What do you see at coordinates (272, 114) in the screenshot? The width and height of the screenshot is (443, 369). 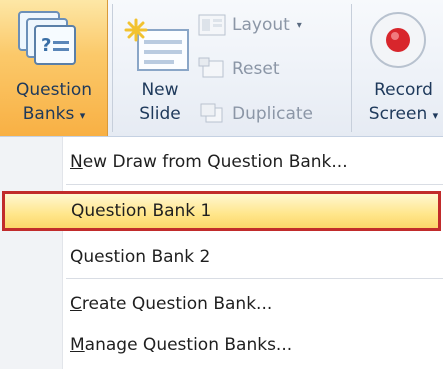 I see `duplicate-label: Duplicate` at bounding box center [272, 114].